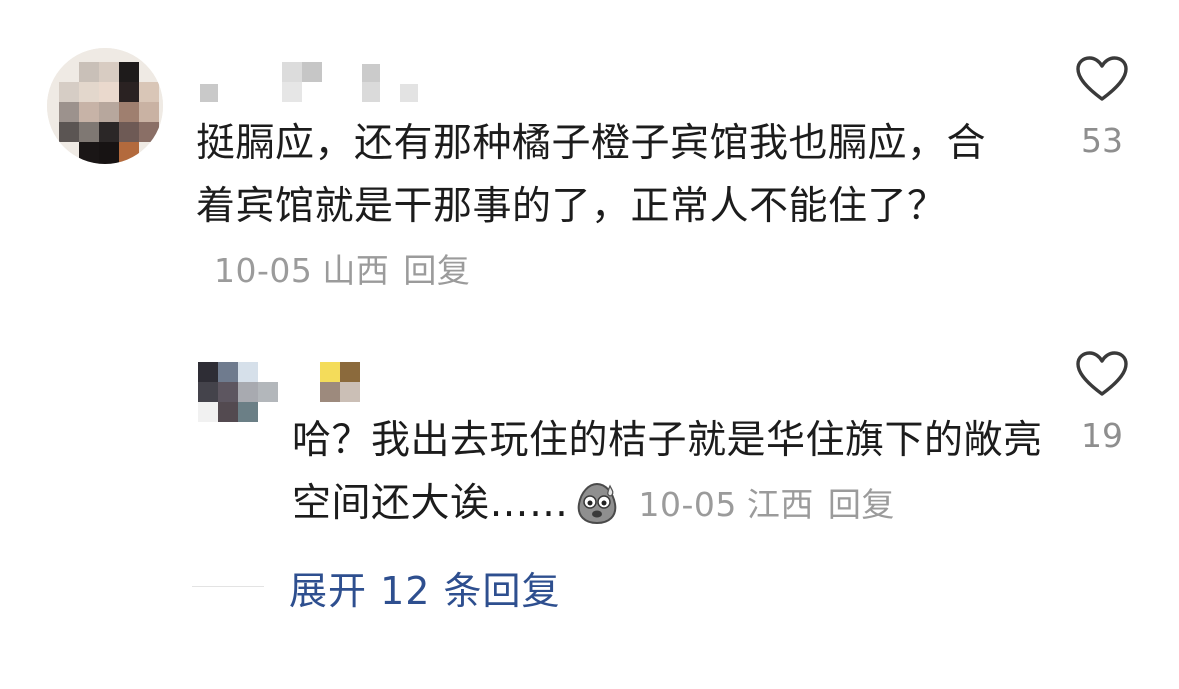  I want to click on expand-replies-button: 展开 12 条回复, so click(425, 587).